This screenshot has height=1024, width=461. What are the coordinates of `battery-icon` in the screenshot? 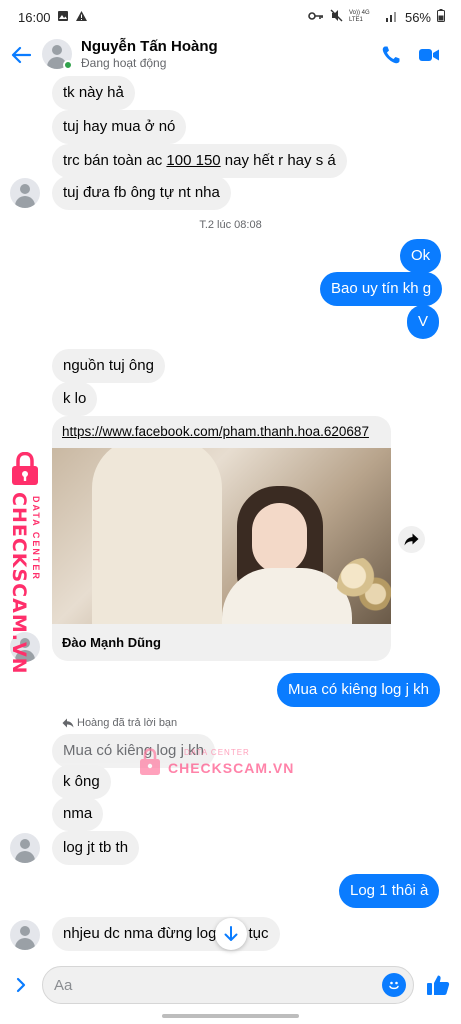 It's located at (441, 17).